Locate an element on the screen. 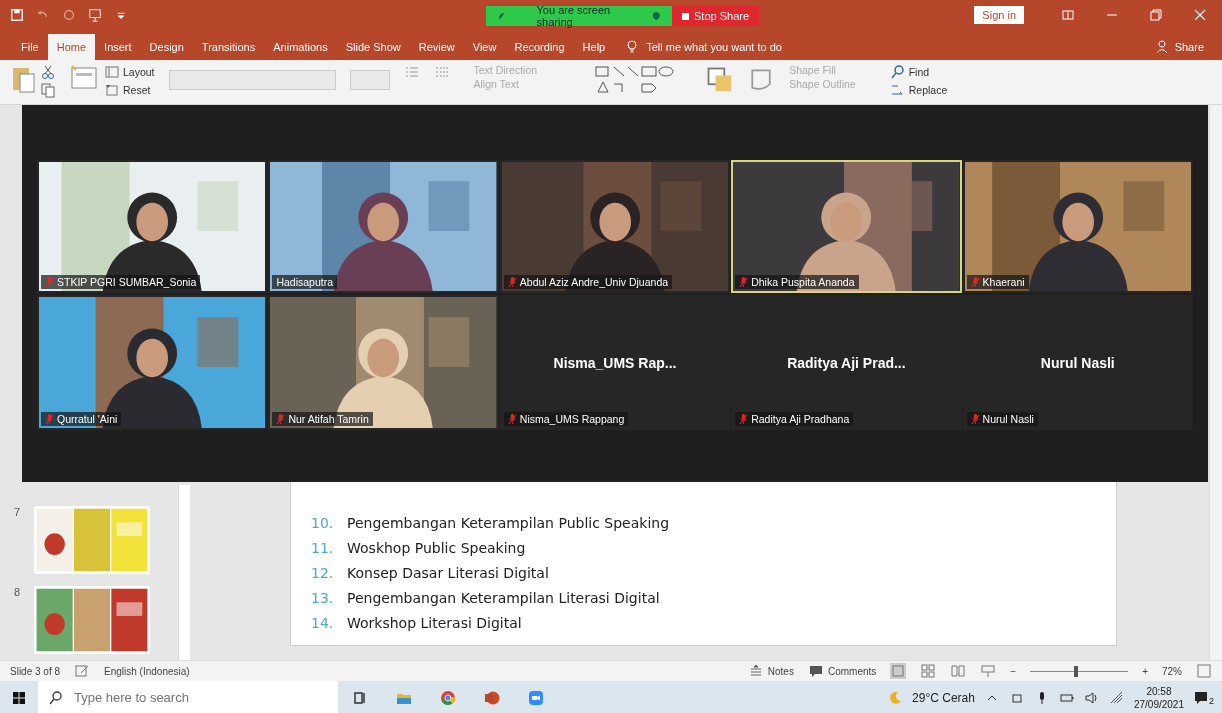 The image size is (1222, 713). ribbon-tab: Animations is located at coordinates (300, 47).